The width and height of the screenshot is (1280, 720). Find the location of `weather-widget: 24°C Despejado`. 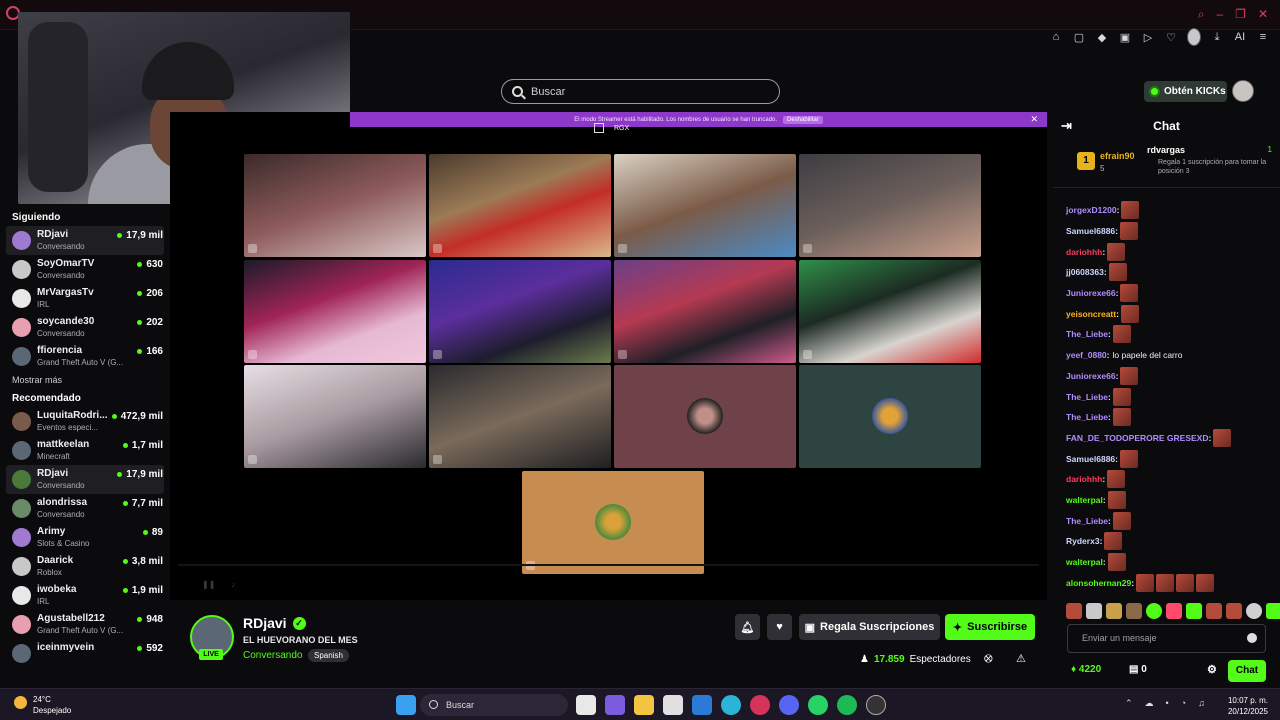

weather-widget: 24°C Despejado is located at coordinates (42, 705).